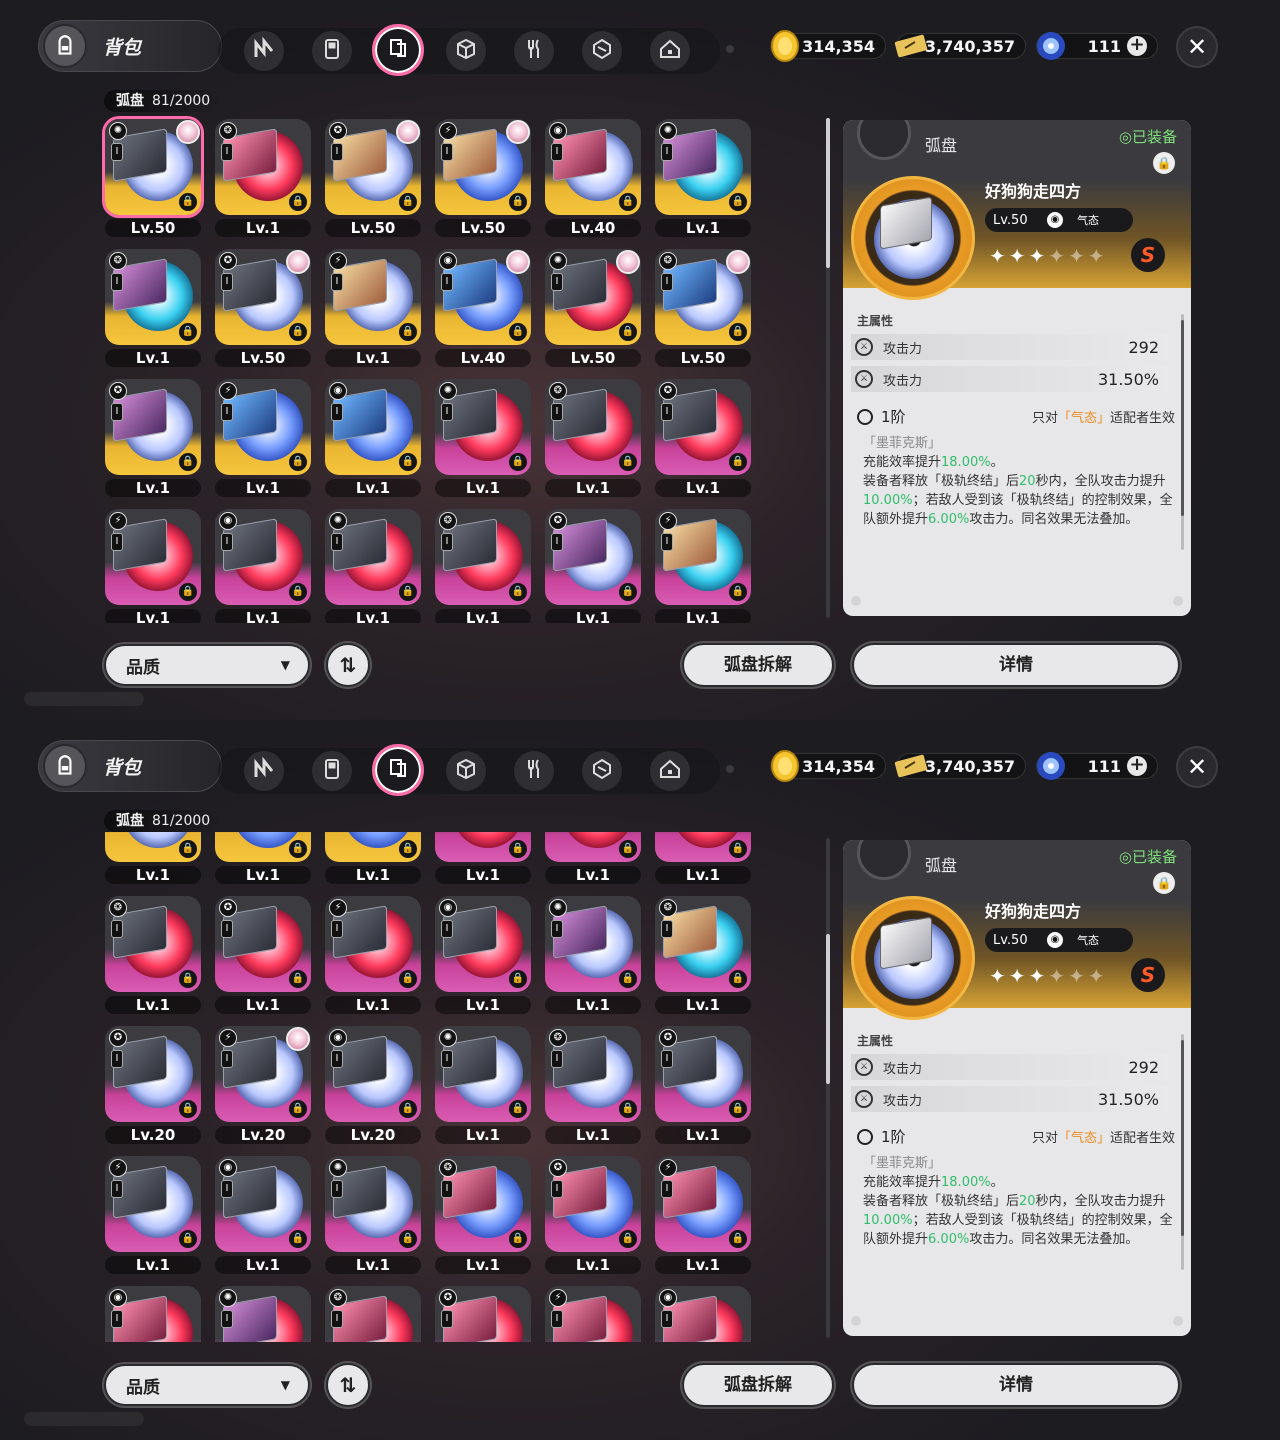  I want to click on attribute-icon: ◉, so click(338, 1038).